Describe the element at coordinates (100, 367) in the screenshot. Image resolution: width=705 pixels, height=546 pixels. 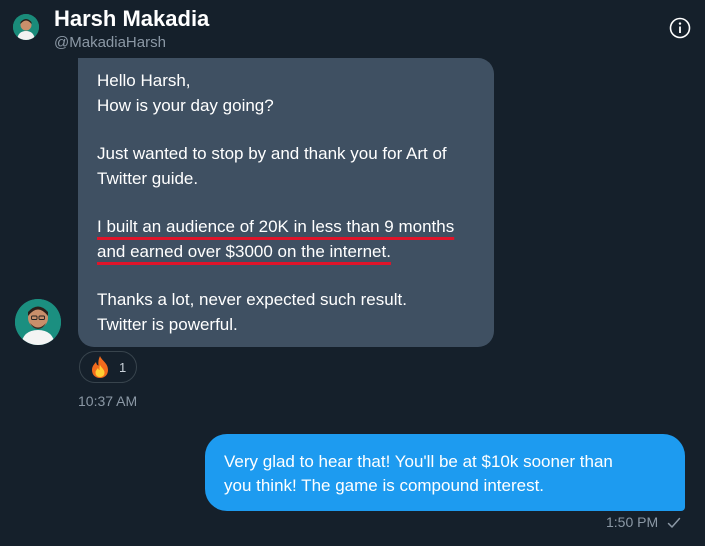
I see `fire-emoji-icon` at that location.